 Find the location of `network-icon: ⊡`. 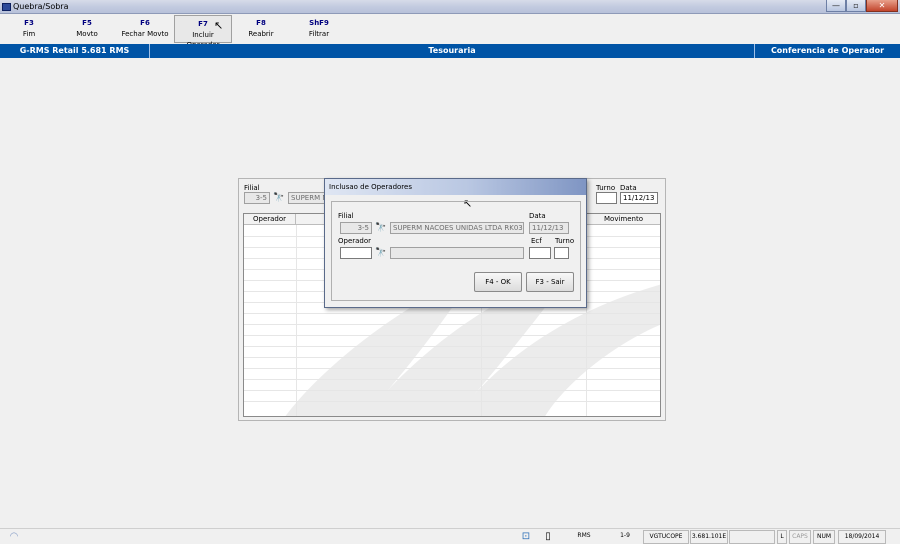

network-icon: ⊡ is located at coordinates (526, 537).